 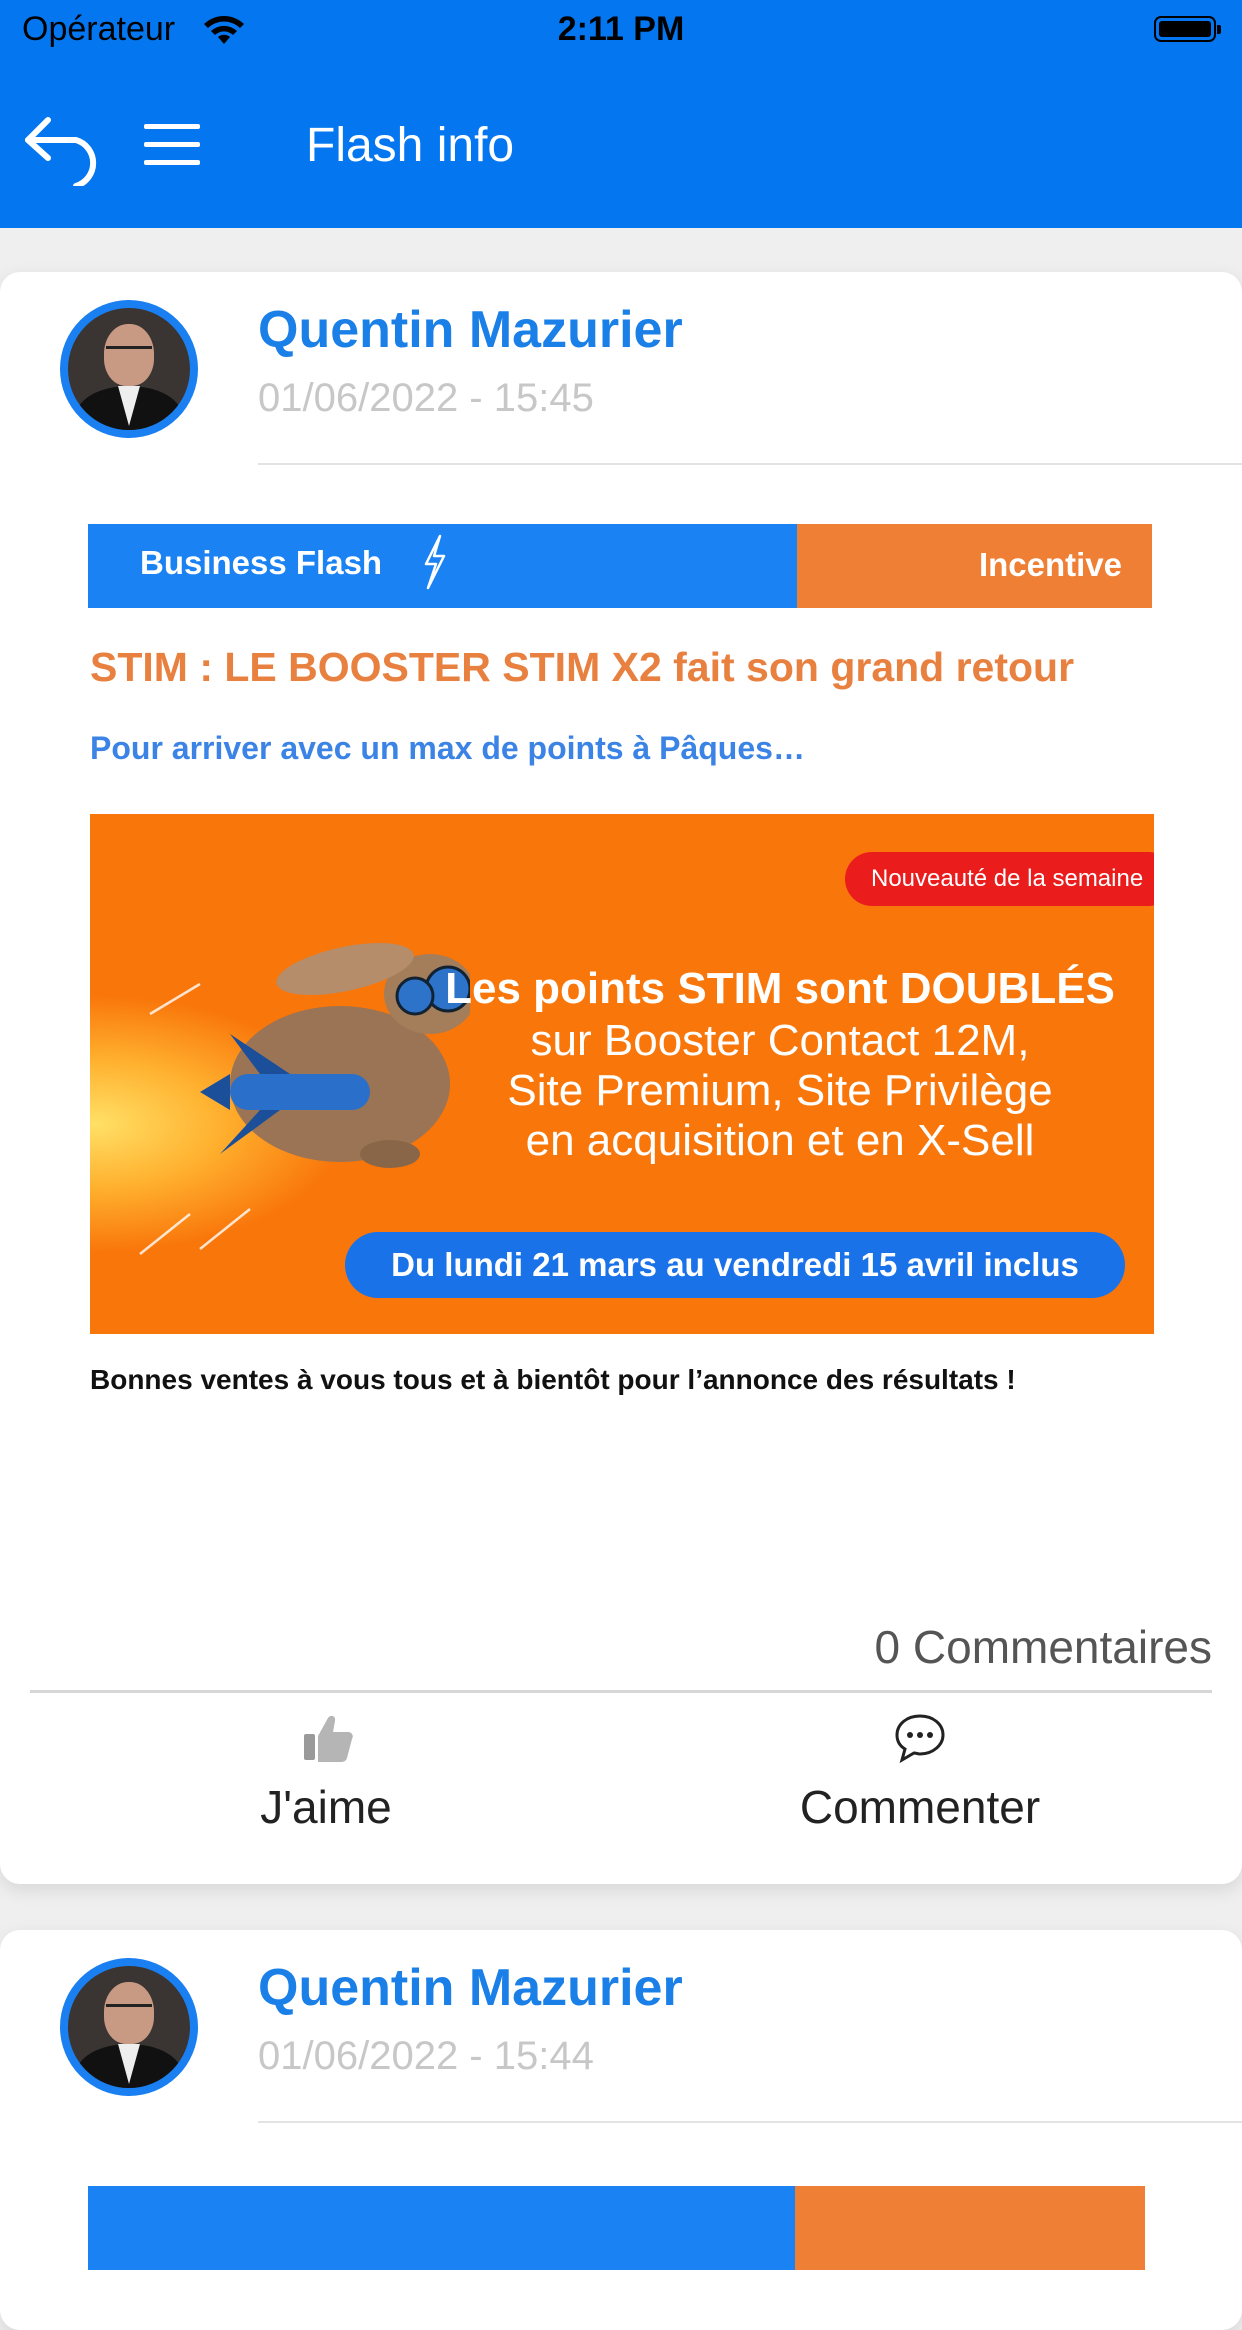 What do you see at coordinates (435, 562) in the screenshot?
I see `lightning-icon` at bounding box center [435, 562].